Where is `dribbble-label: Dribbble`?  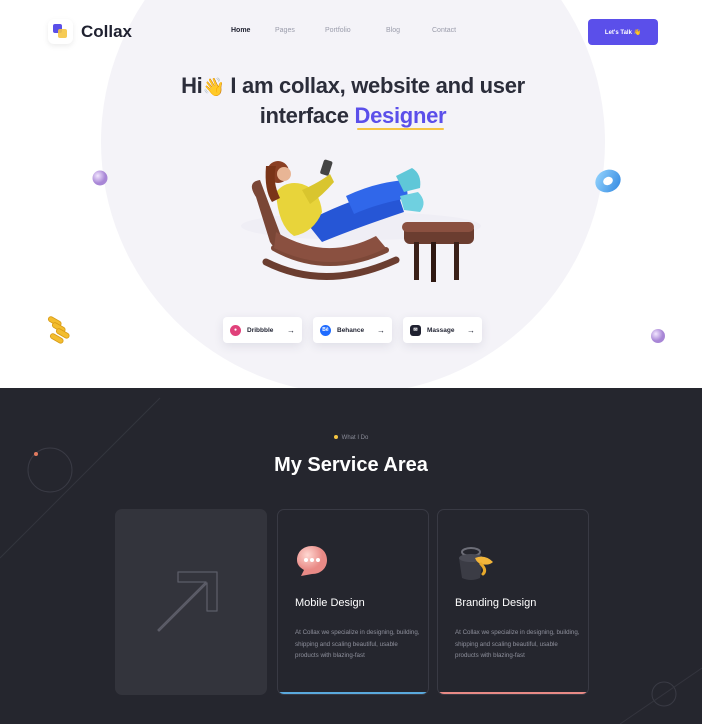
dribbble-label: Dribbble is located at coordinates (260, 330).